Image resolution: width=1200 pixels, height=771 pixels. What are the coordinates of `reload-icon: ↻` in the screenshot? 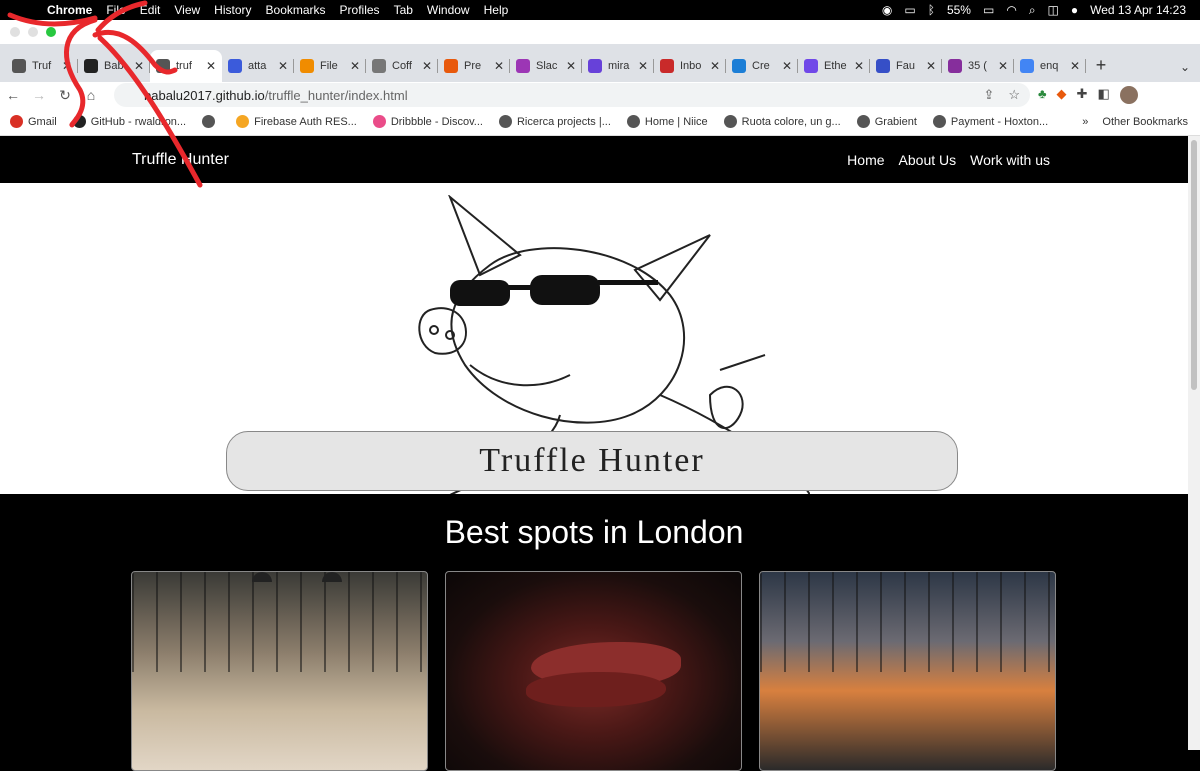 It's located at (65, 95).